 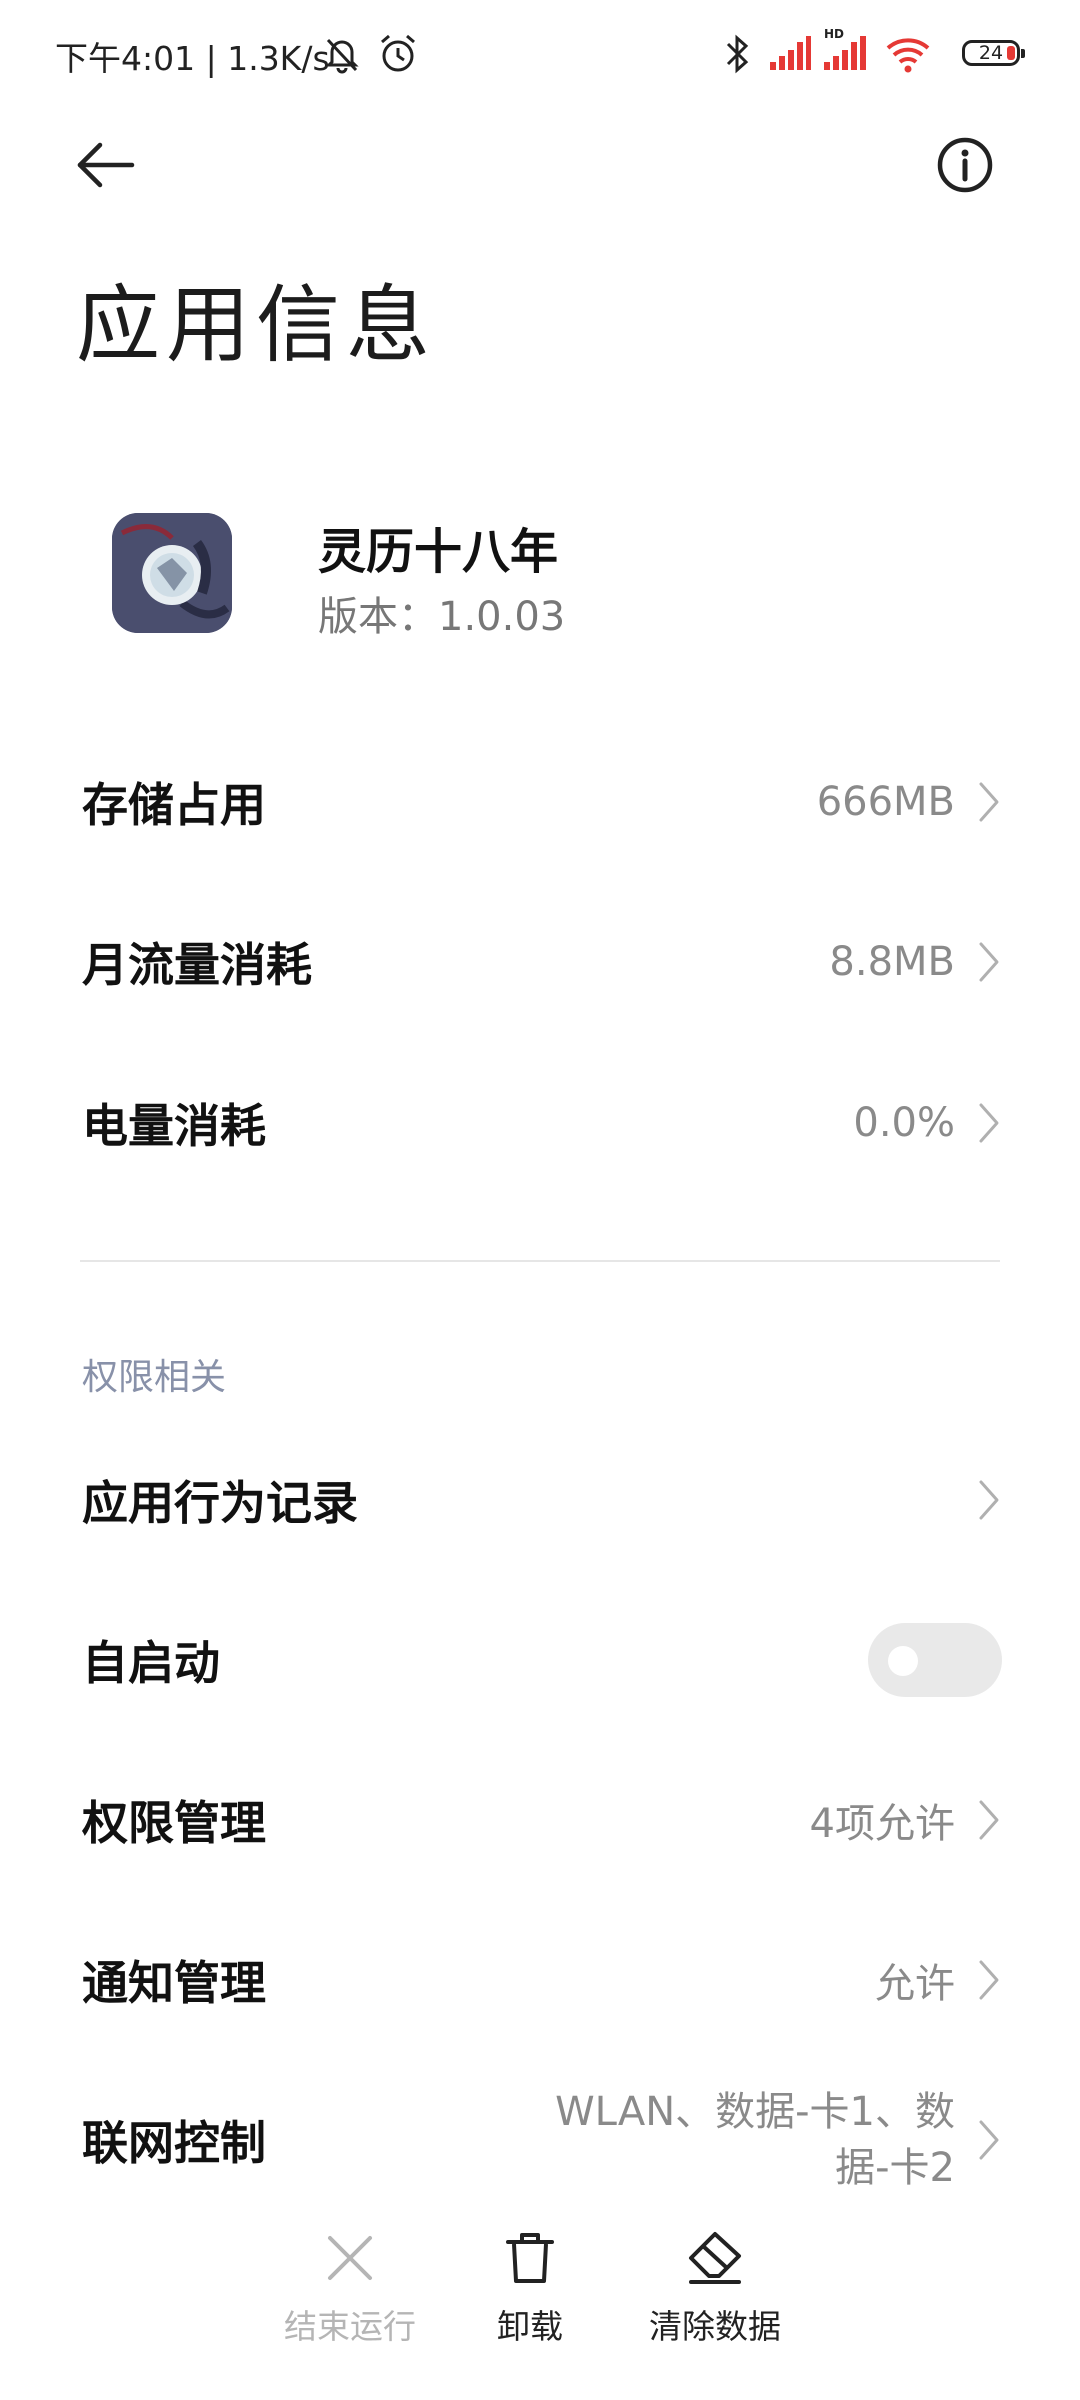 What do you see at coordinates (398, 56) in the screenshot?
I see `alarm-icon` at bounding box center [398, 56].